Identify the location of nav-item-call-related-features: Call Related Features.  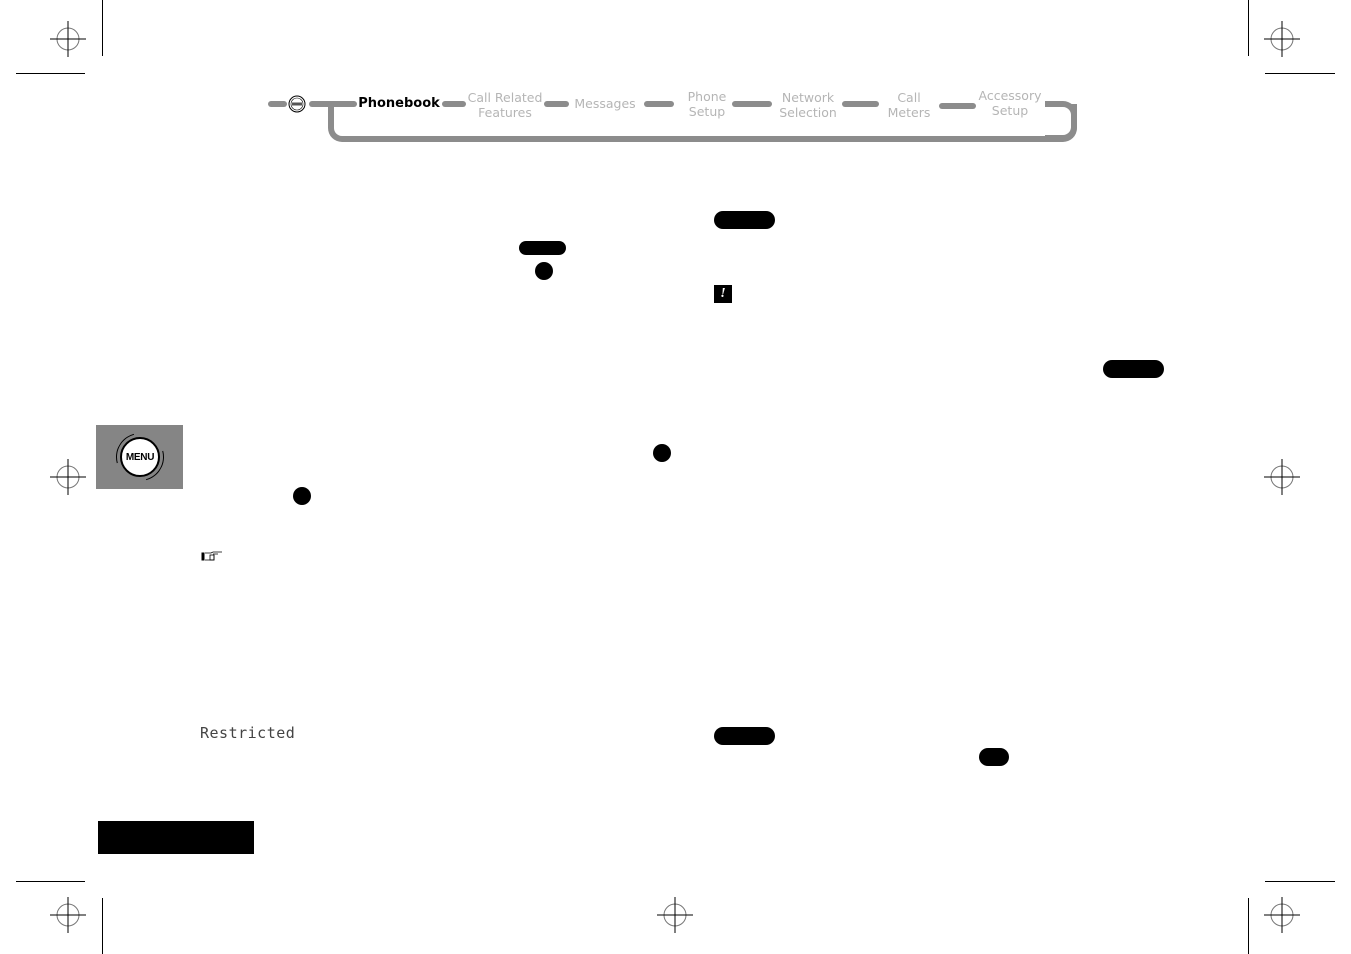
(505, 105).